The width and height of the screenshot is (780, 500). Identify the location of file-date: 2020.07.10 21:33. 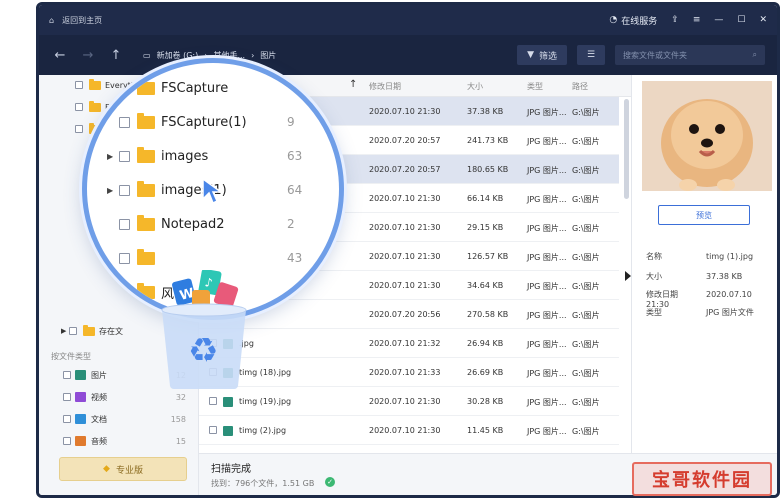
(405, 372).